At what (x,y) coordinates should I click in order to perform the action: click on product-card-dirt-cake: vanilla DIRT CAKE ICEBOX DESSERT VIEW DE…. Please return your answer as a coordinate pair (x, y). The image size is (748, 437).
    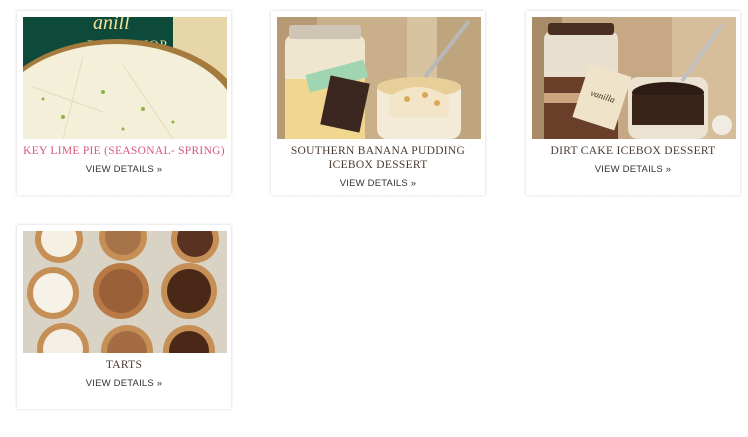
    Looking at the image, I should click on (633, 103).